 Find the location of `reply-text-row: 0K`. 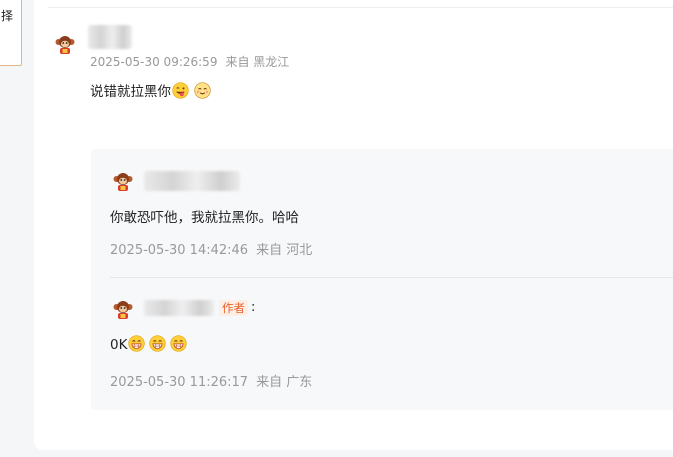

reply-text-row: 0K is located at coordinates (149, 344).